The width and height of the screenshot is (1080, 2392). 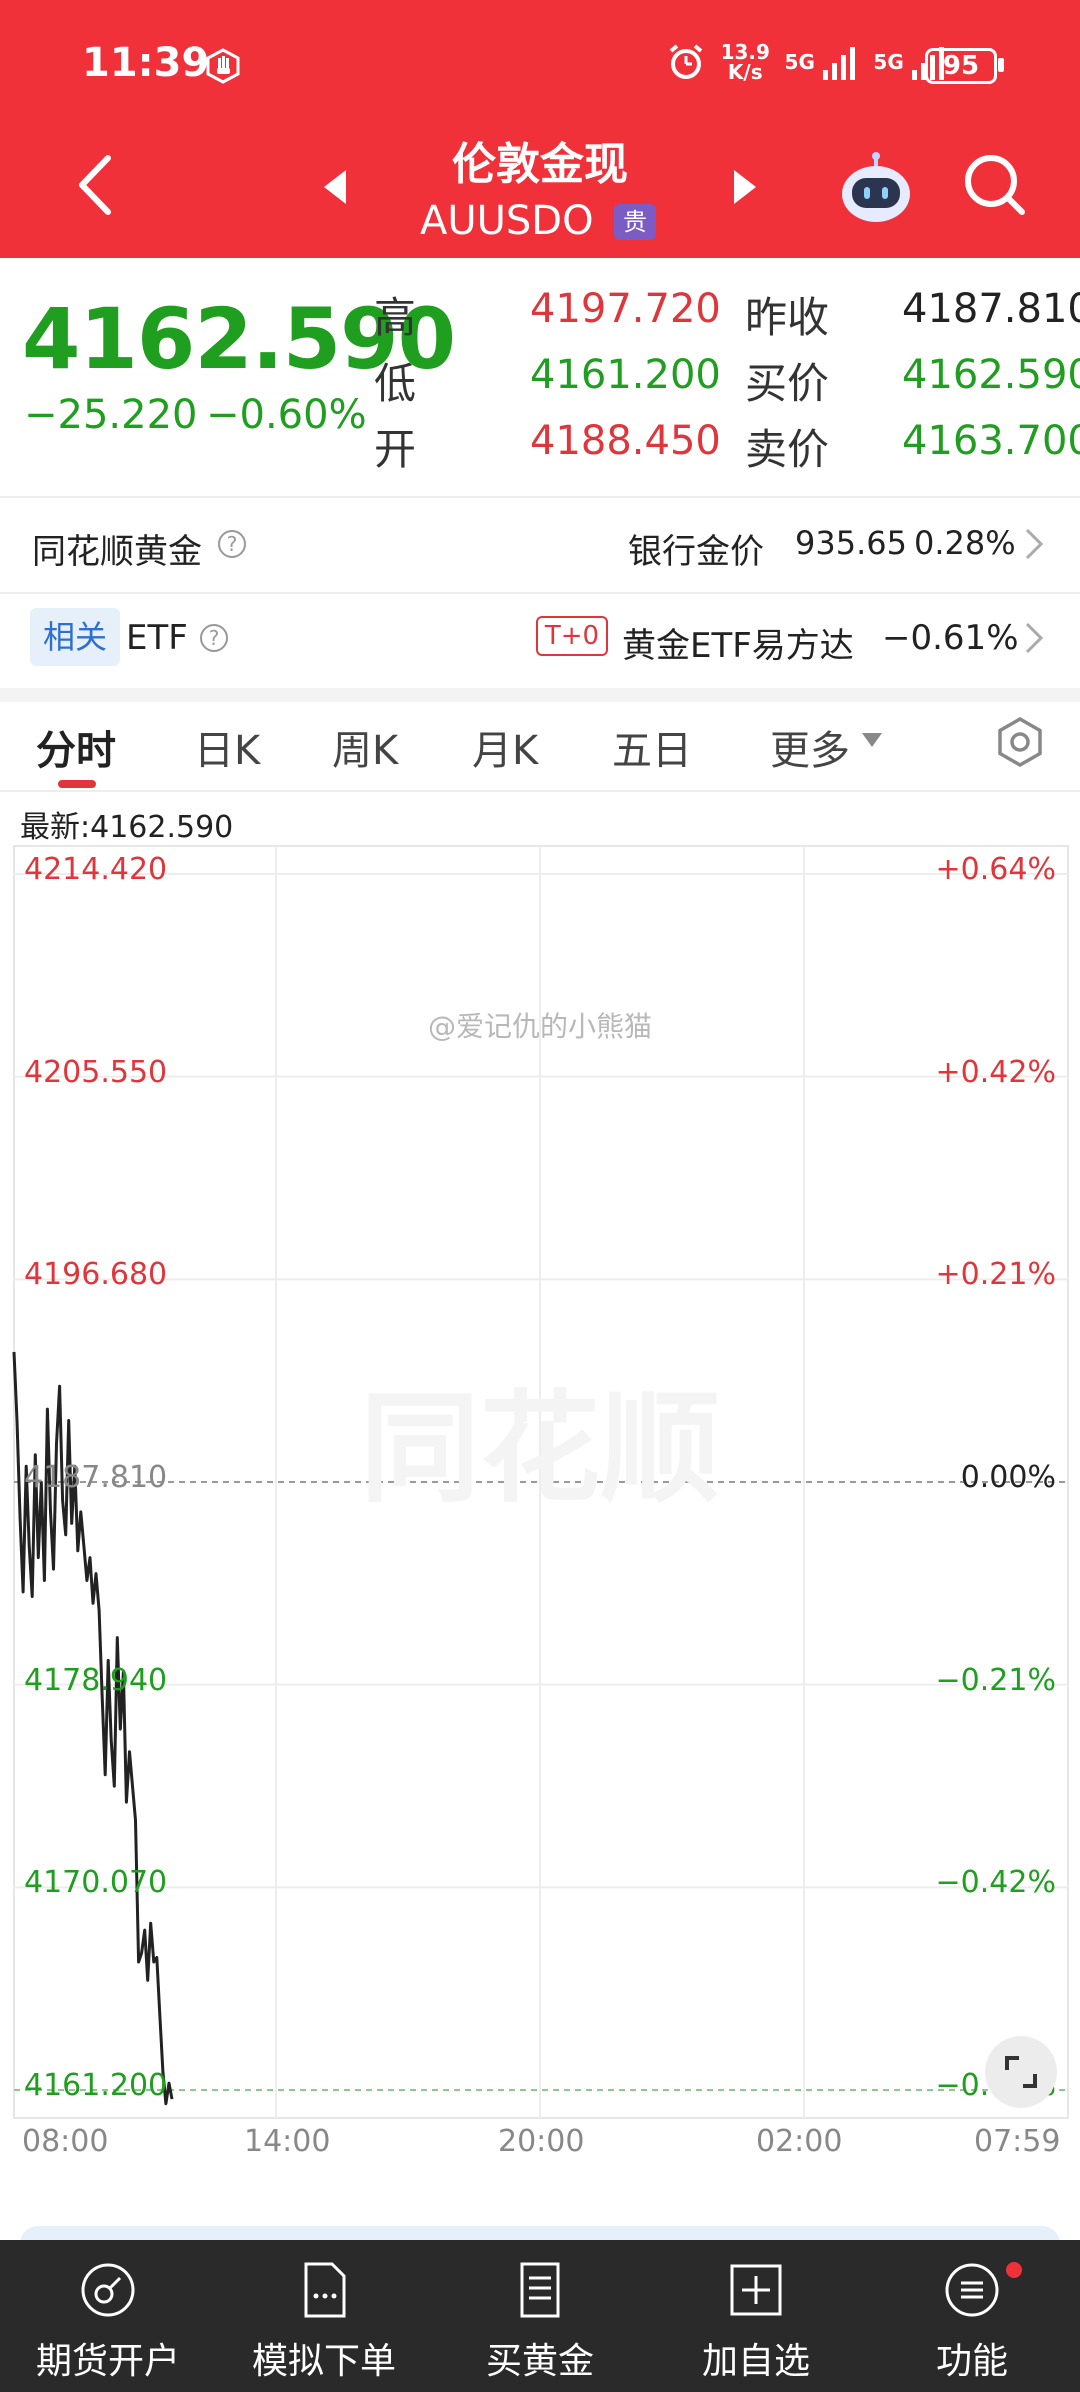 I want to click on high-value: 4197.720, so click(x=625, y=309).